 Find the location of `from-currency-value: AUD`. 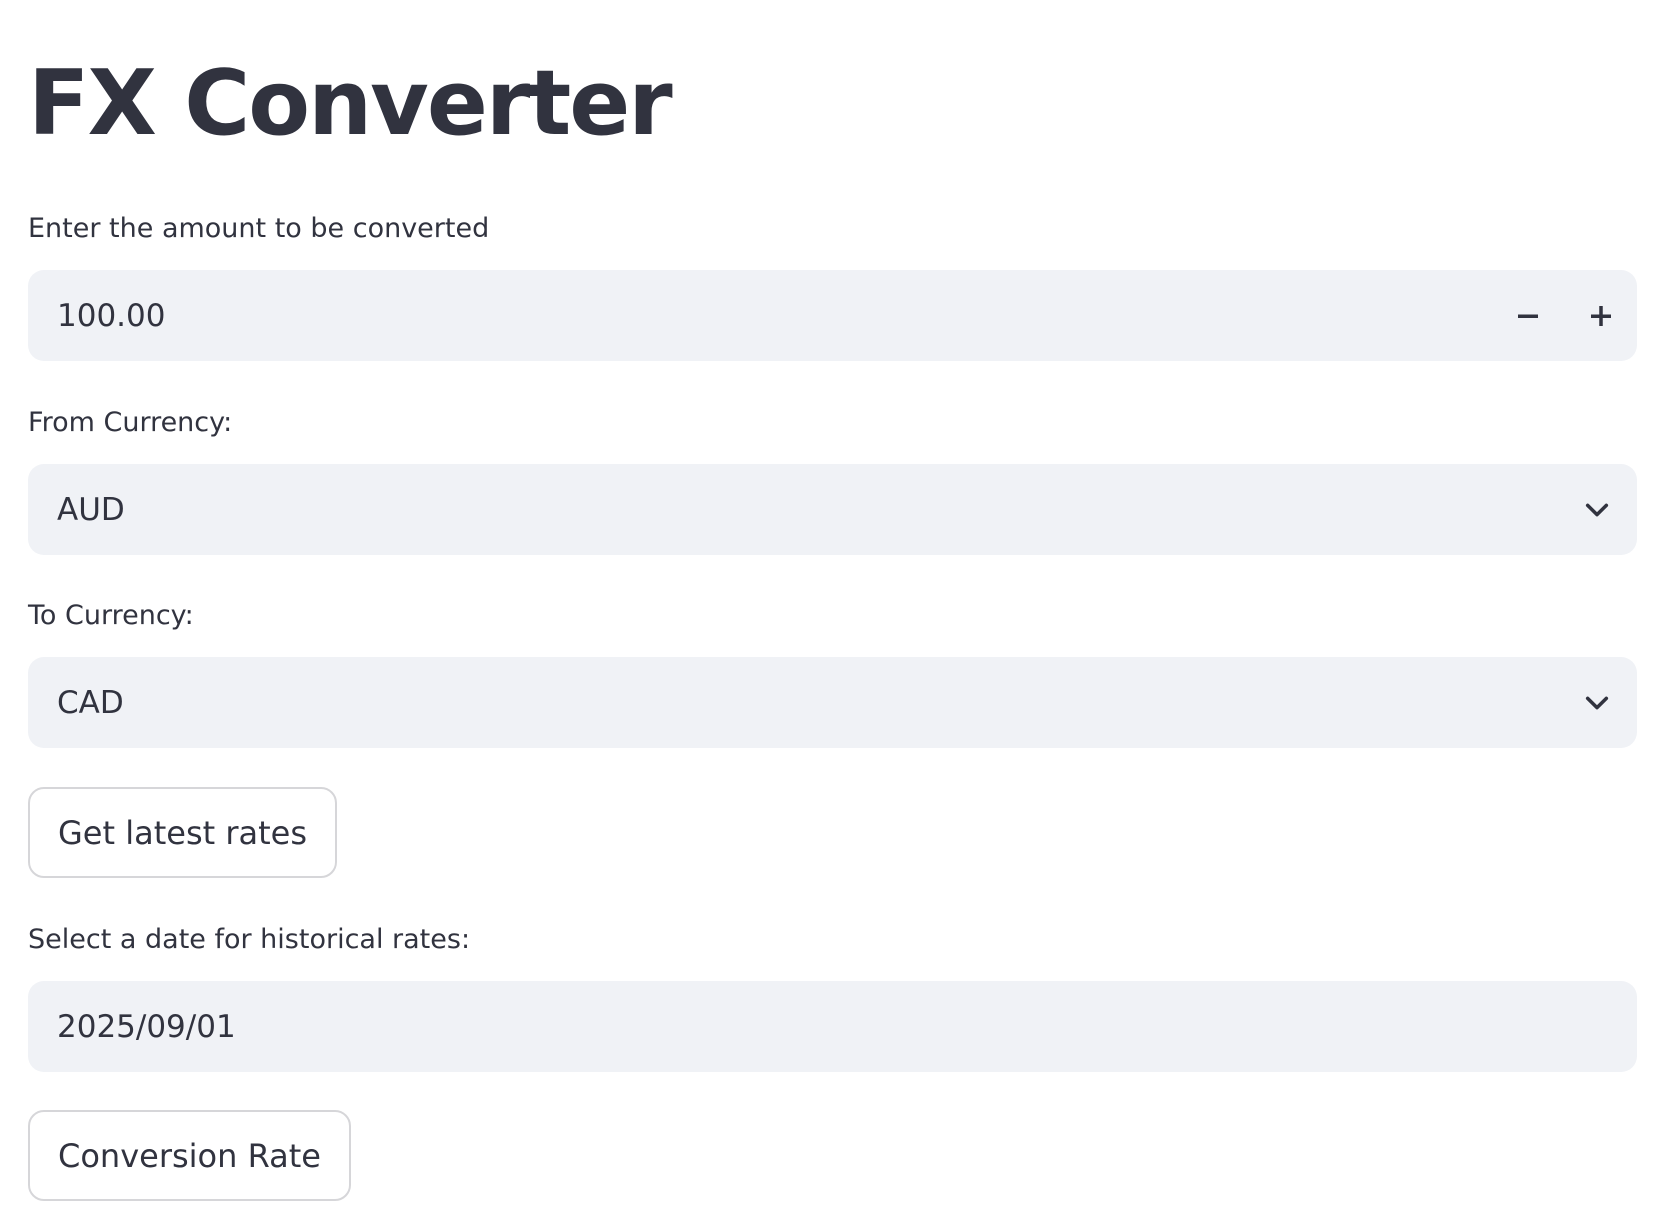

from-currency-value: AUD is located at coordinates (91, 509).